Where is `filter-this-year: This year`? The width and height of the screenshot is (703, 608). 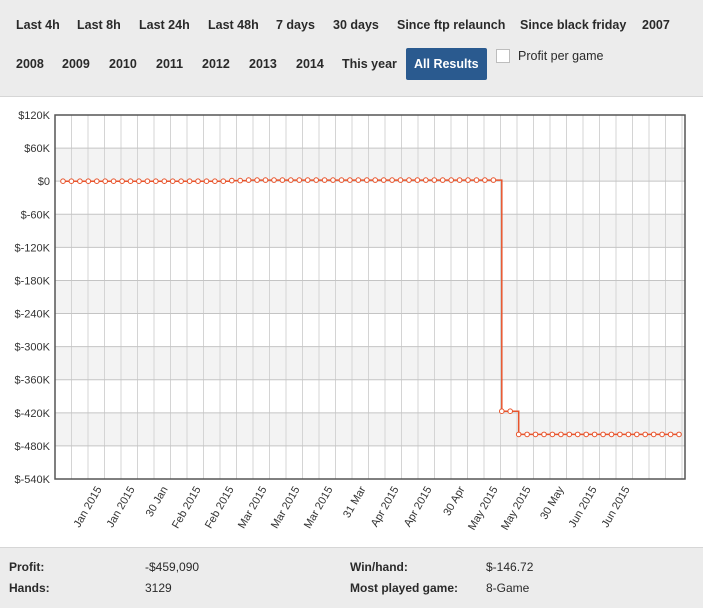
filter-this-year: This year is located at coordinates (369, 64).